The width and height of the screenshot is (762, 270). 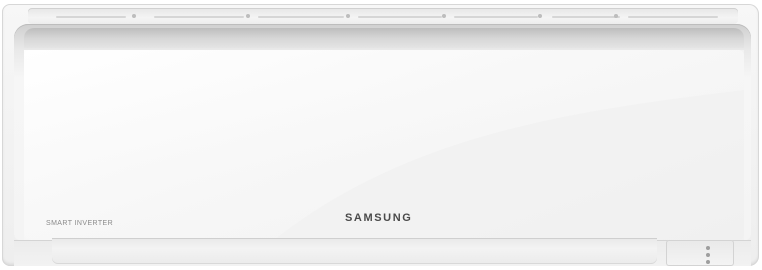 I want to click on series-logo-text: SMART INVERTER, so click(x=80, y=223).